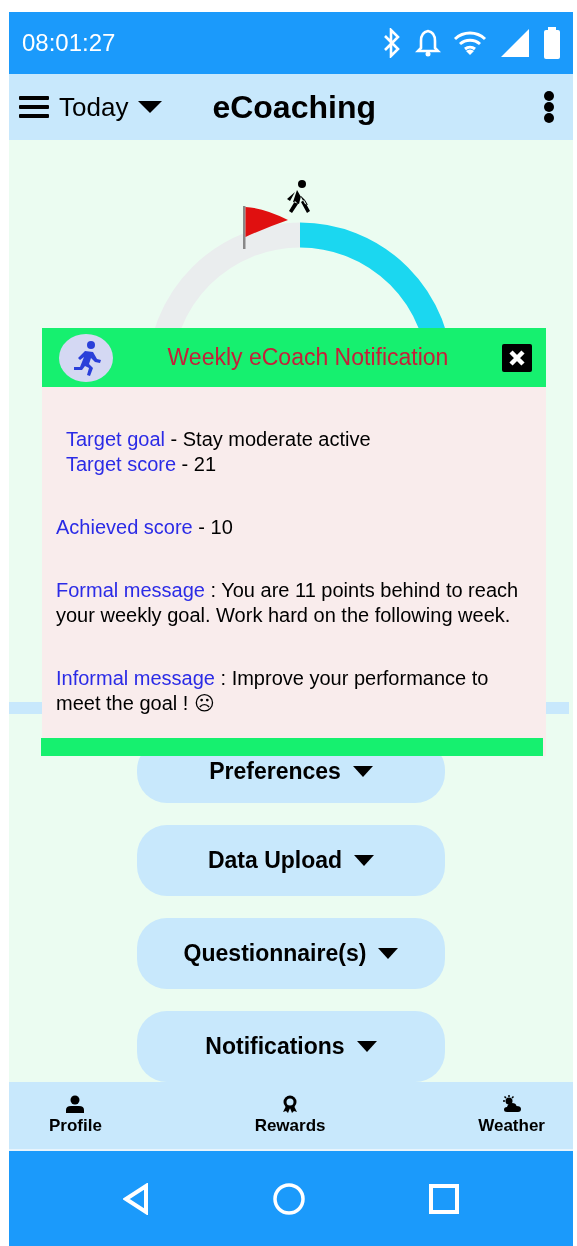  Describe the element at coordinates (86, 357) in the screenshot. I see `running-person-icon` at that location.